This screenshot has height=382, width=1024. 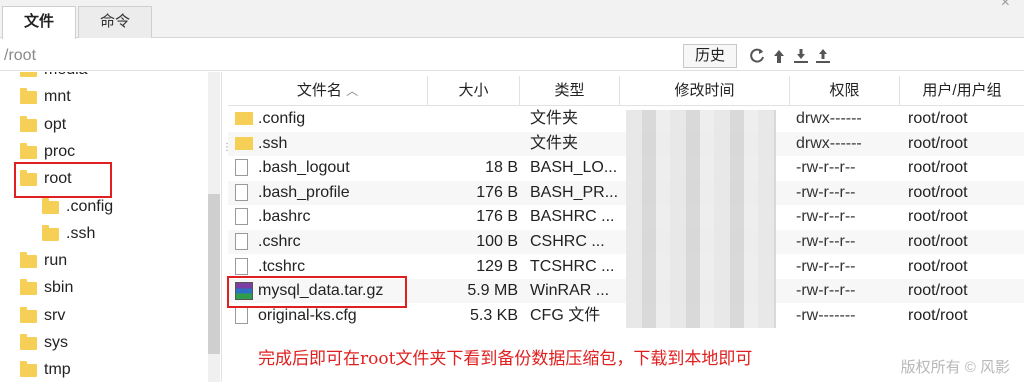 What do you see at coordinates (474, 91) in the screenshot?
I see `column-size: 大小` at bounding box center [474, 91].